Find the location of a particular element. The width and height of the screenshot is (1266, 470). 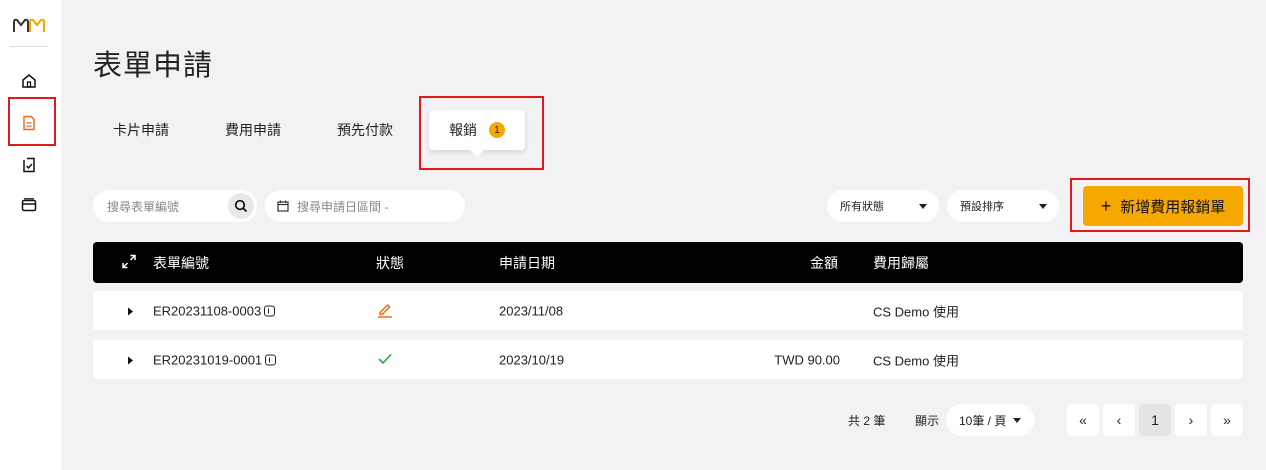

home-icon is located at coordinates (29, 81).